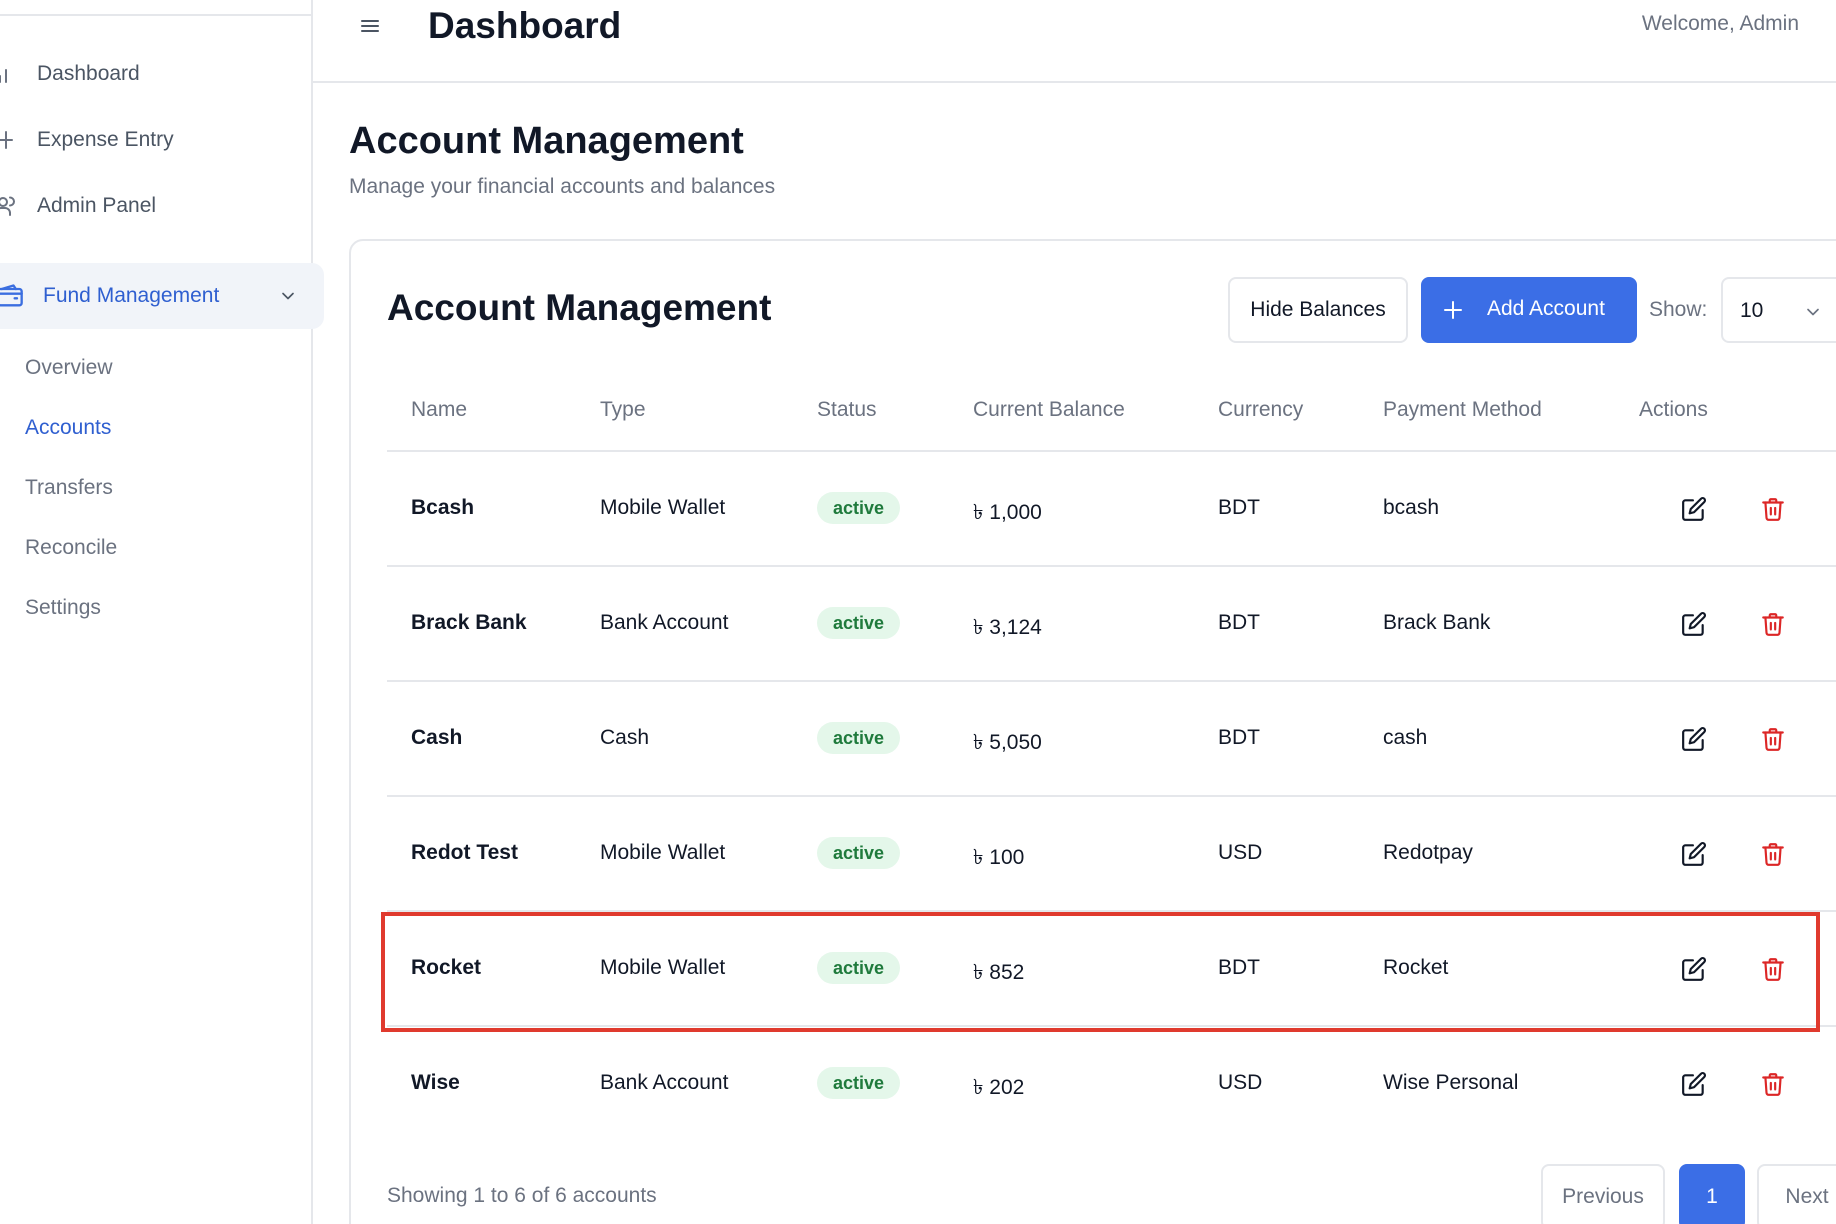 The image size is (1836, 1224). What do you see at coordinates (1796, 1194) in the screenshot?
I see `next-page-button: Next` at bounding box center [1796, 1194].